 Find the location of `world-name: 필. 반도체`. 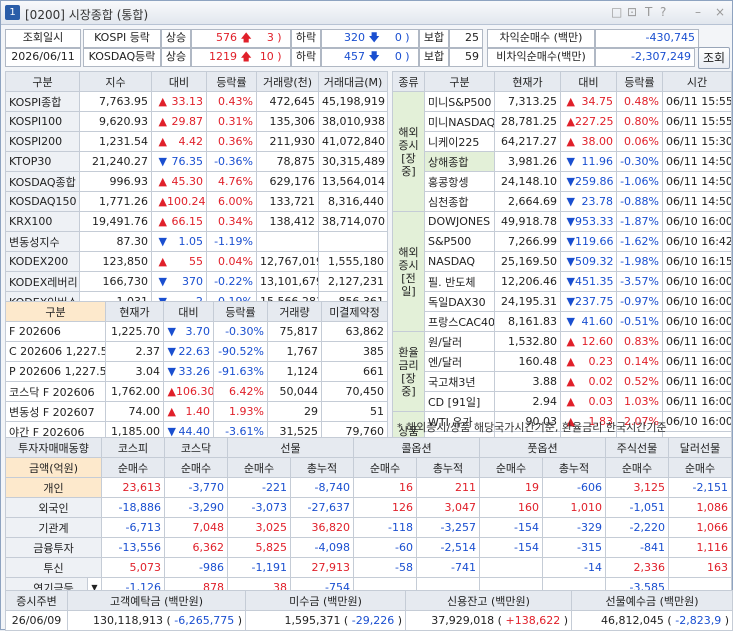

world-name: 필. 반도체 is located at coordinates (459, 281).